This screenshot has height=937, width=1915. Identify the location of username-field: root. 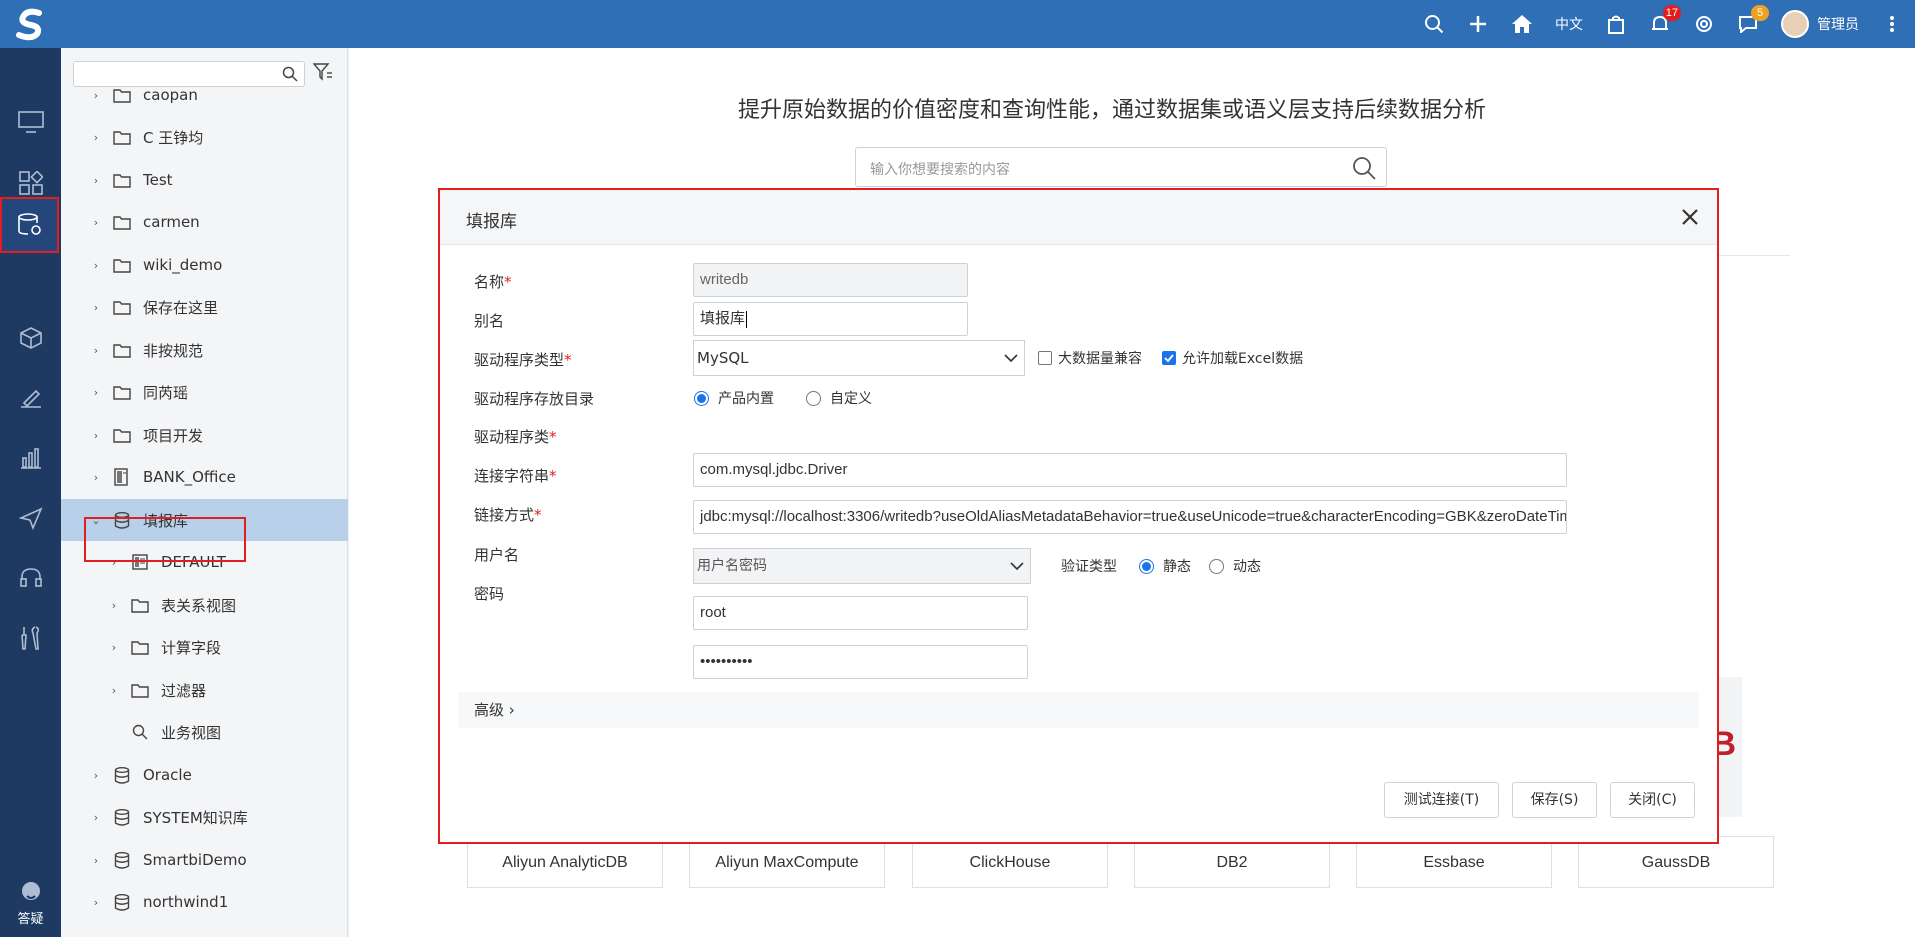
(860, 613).